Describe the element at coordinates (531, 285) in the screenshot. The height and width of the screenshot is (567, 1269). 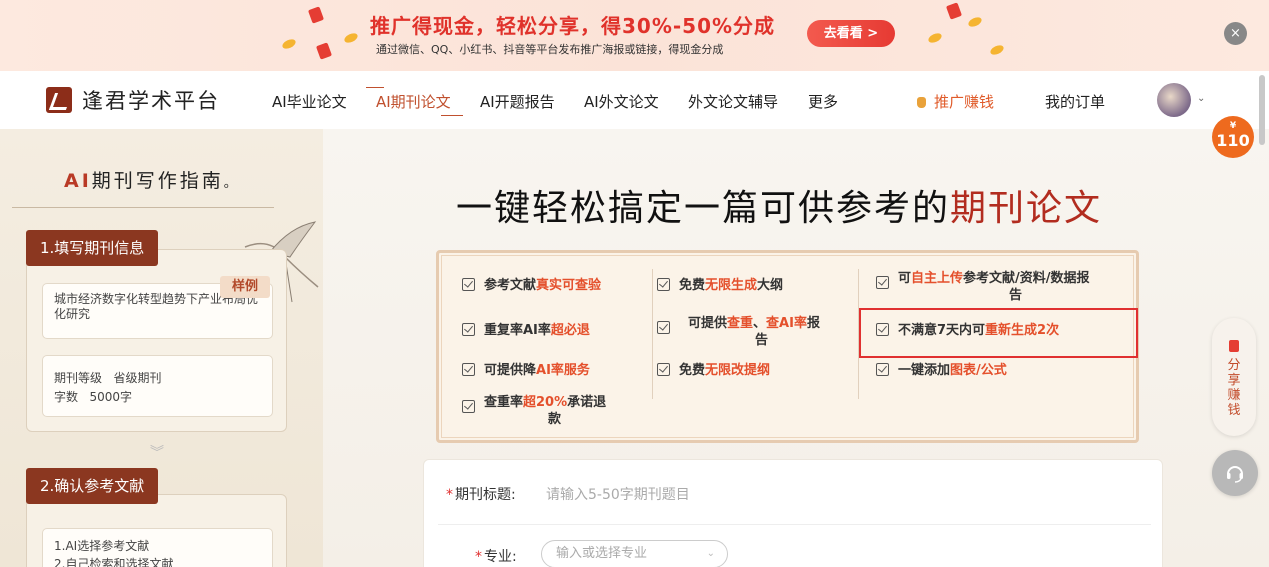
I see `feature-real-references: 参考文献真实可查验` at that location.